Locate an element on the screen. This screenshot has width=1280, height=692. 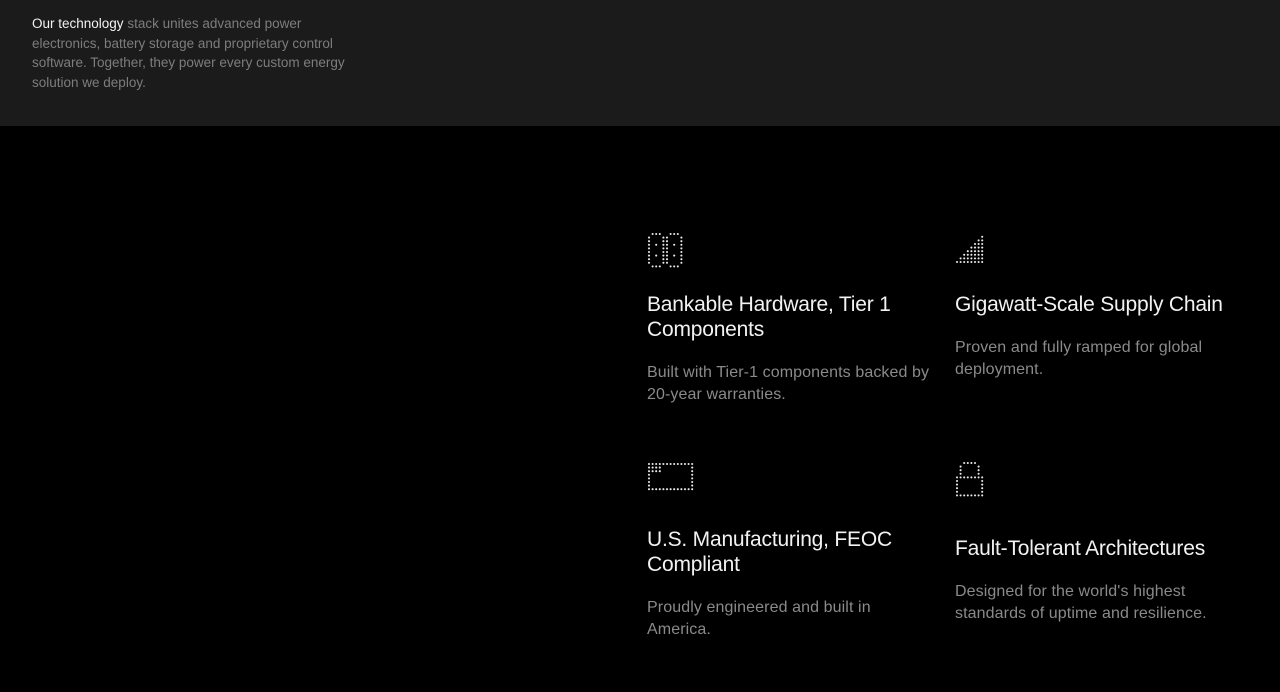
feature-description: Proudly engineered and built in America. is located at coordinates (759, 618).